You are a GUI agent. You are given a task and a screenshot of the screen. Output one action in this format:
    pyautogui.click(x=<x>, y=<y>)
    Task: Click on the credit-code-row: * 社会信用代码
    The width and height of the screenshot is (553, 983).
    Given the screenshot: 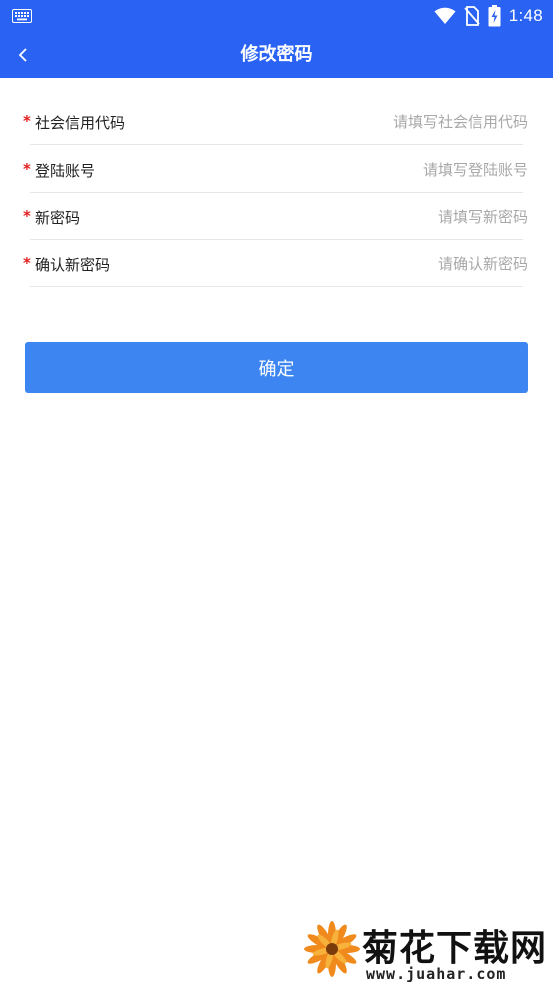 What is the action you would take?
    pyautogui.click(x=275, y=123)
    